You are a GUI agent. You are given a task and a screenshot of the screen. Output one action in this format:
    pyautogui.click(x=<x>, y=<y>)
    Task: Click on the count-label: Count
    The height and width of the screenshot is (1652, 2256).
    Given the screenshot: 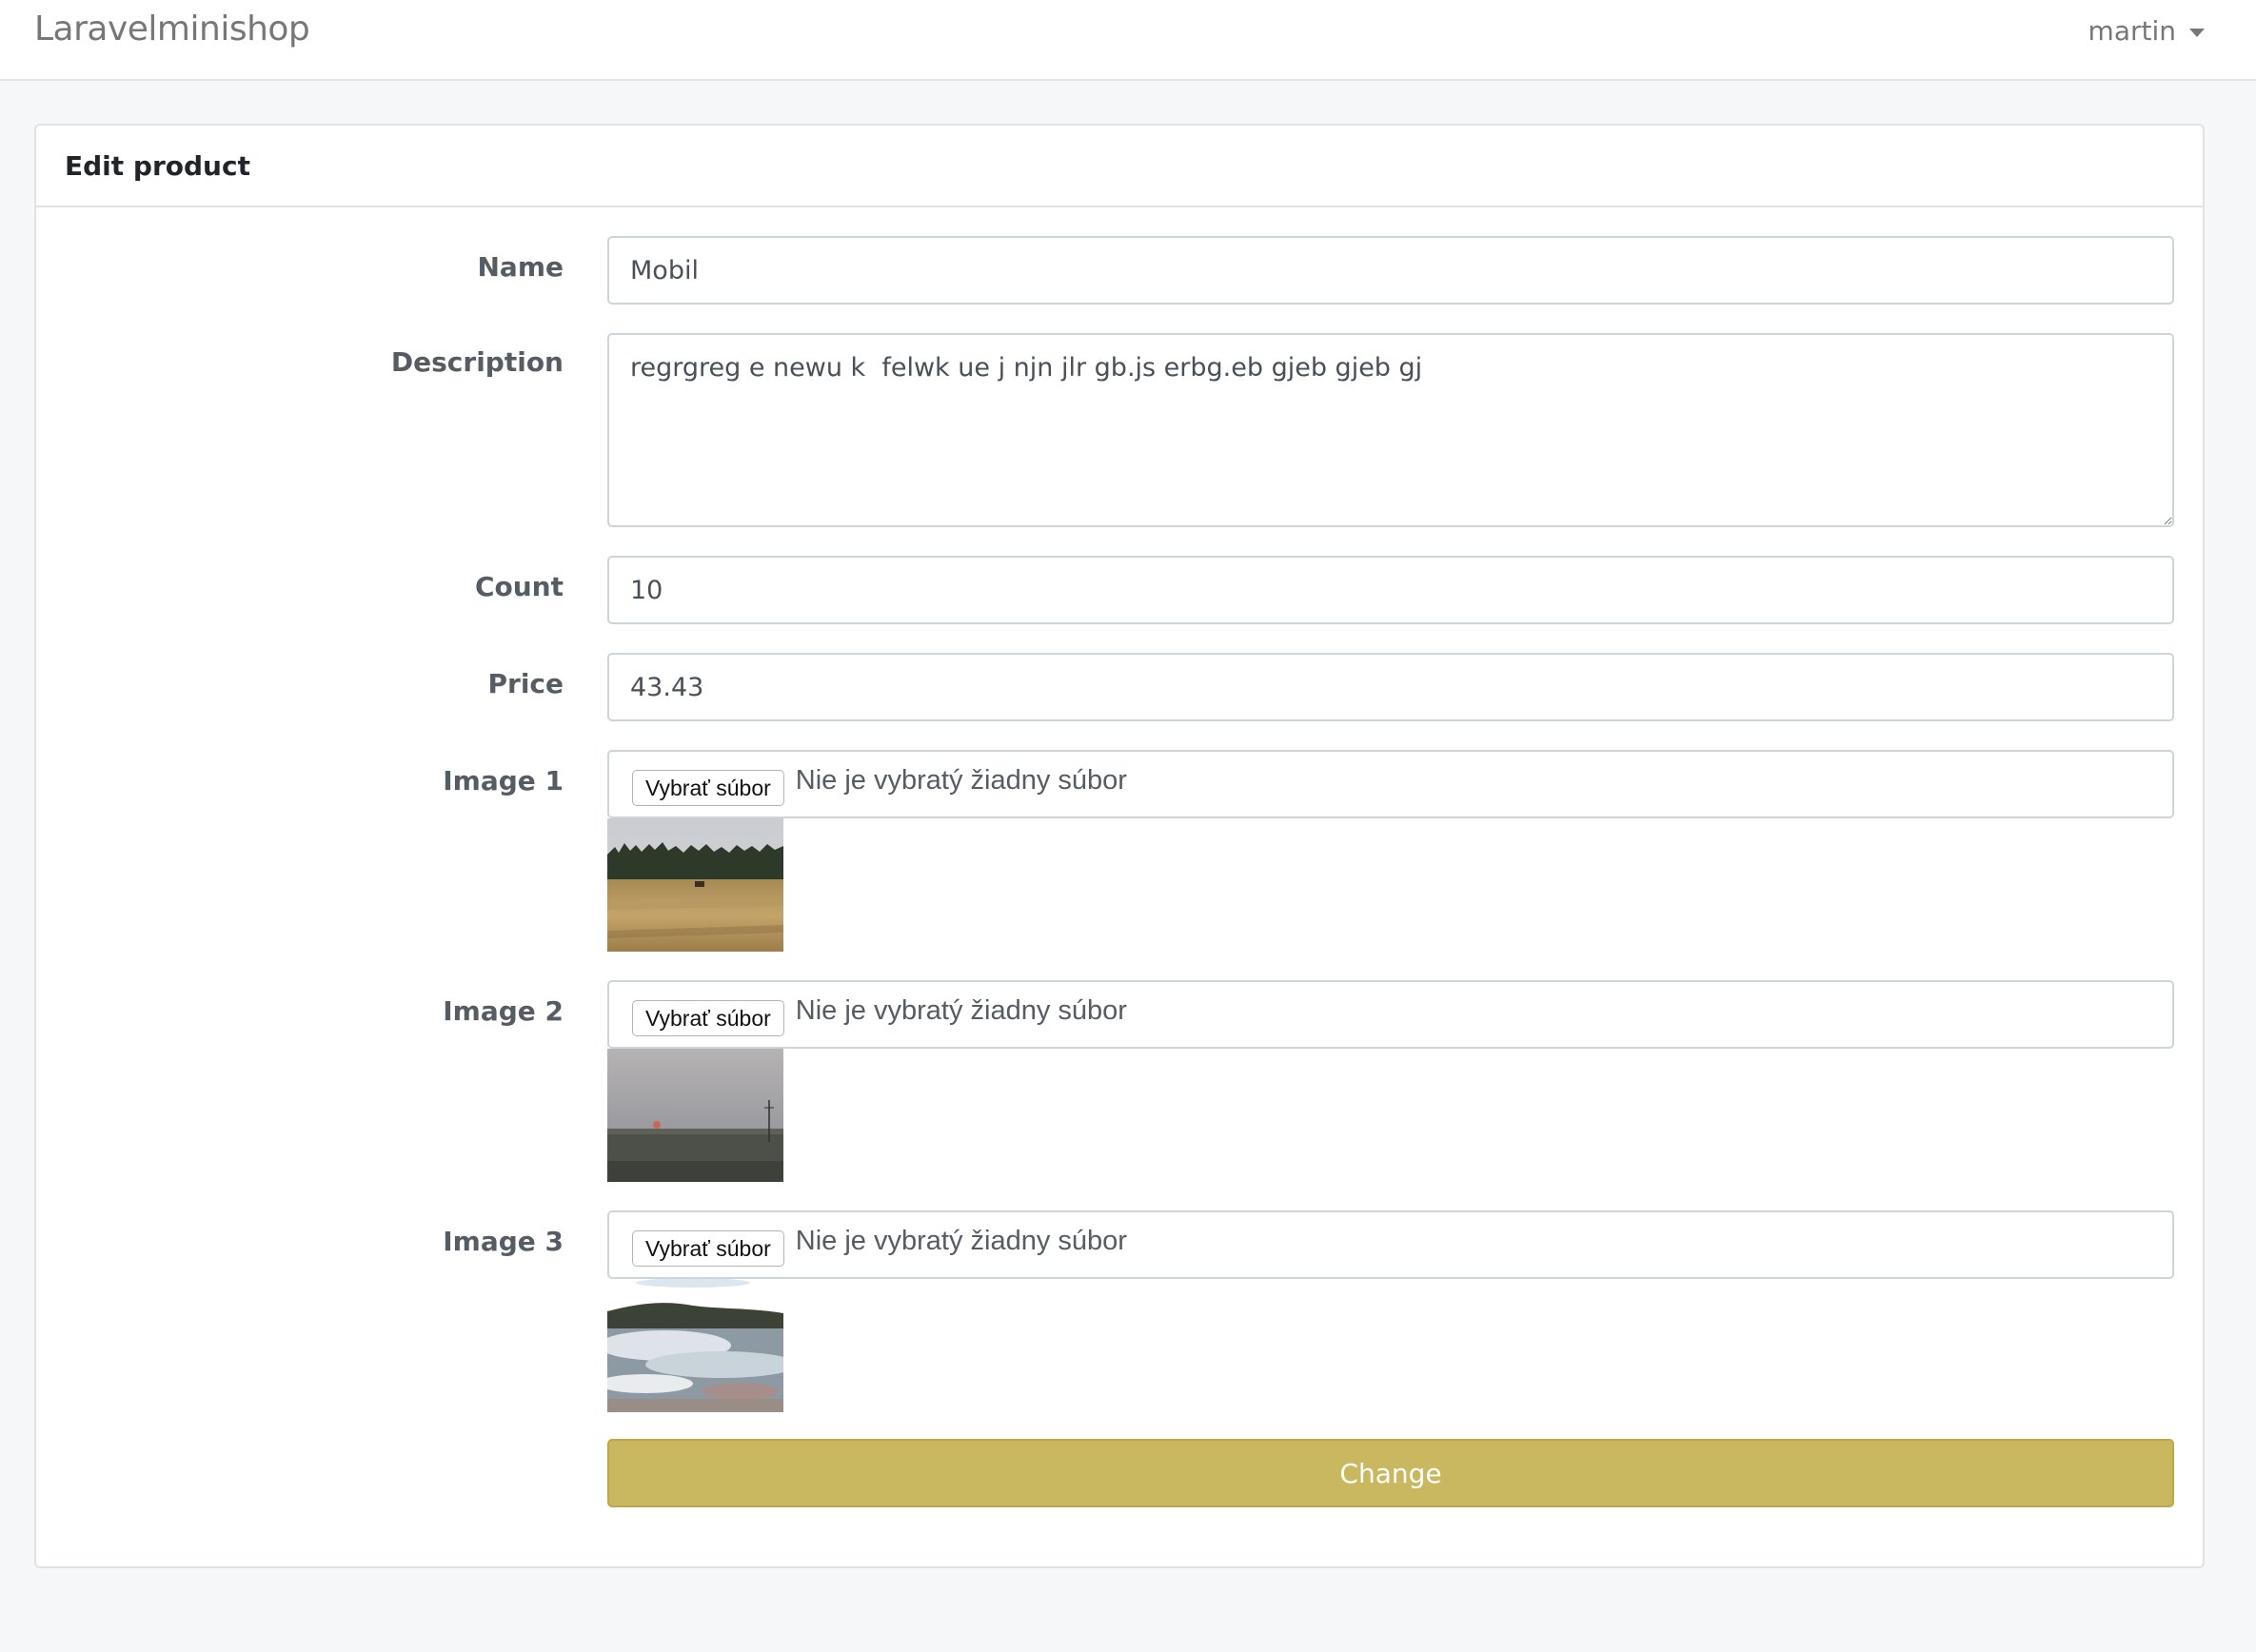 What is the action you would take?
    pyautogui.click(x=519, y=586)
    